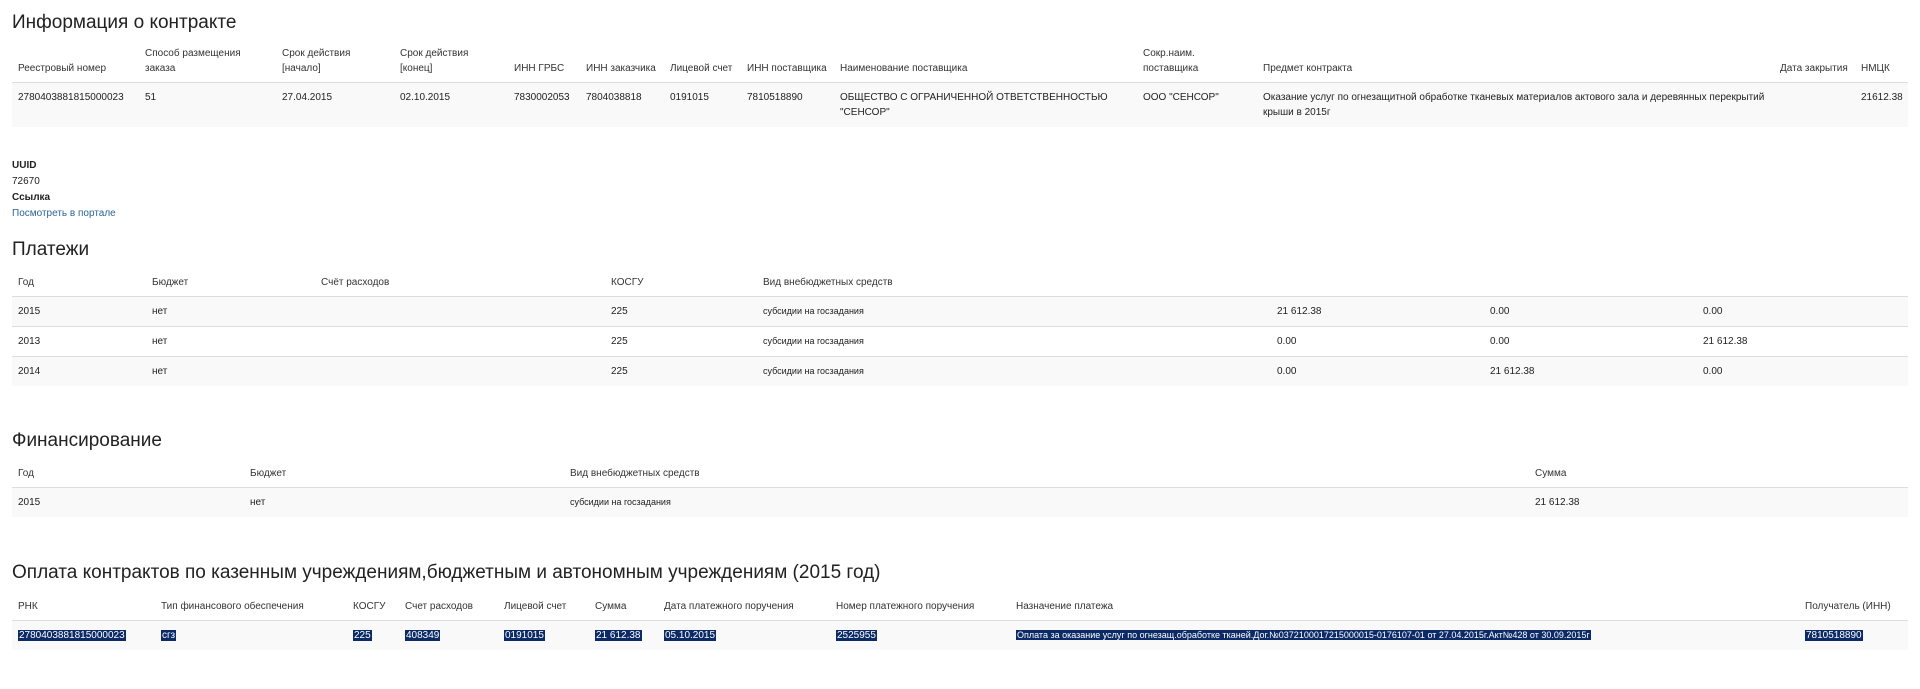 This screenshot has height=689, width=1920. I want to click on cell-year: 2013, so click(79, 340).